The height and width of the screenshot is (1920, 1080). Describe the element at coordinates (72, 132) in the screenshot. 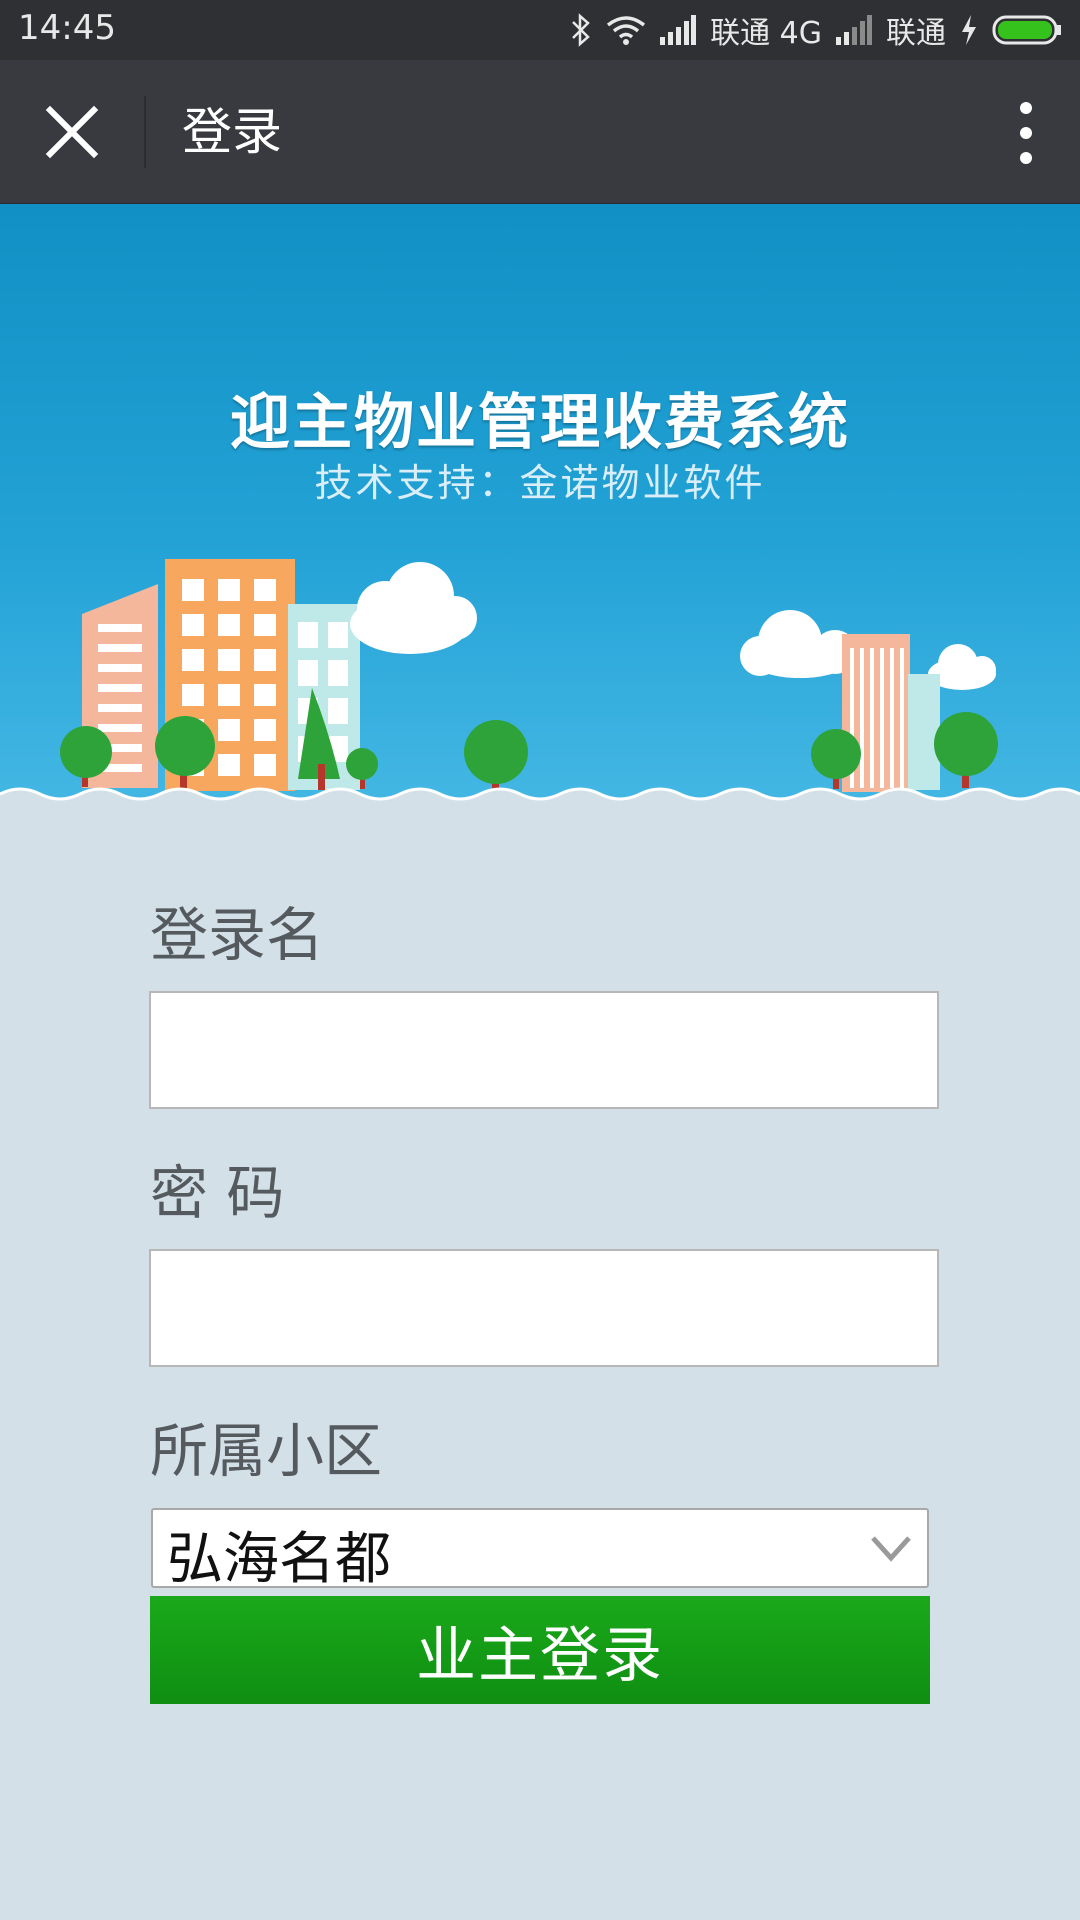

I see `close-icon` at that location.